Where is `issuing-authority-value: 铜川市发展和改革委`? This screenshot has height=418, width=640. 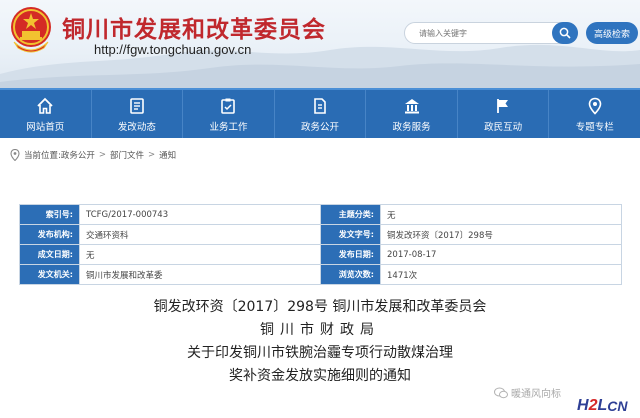
issuing-authority-value: 铜川市发展和改革委 is located at coordinates (200, 274).